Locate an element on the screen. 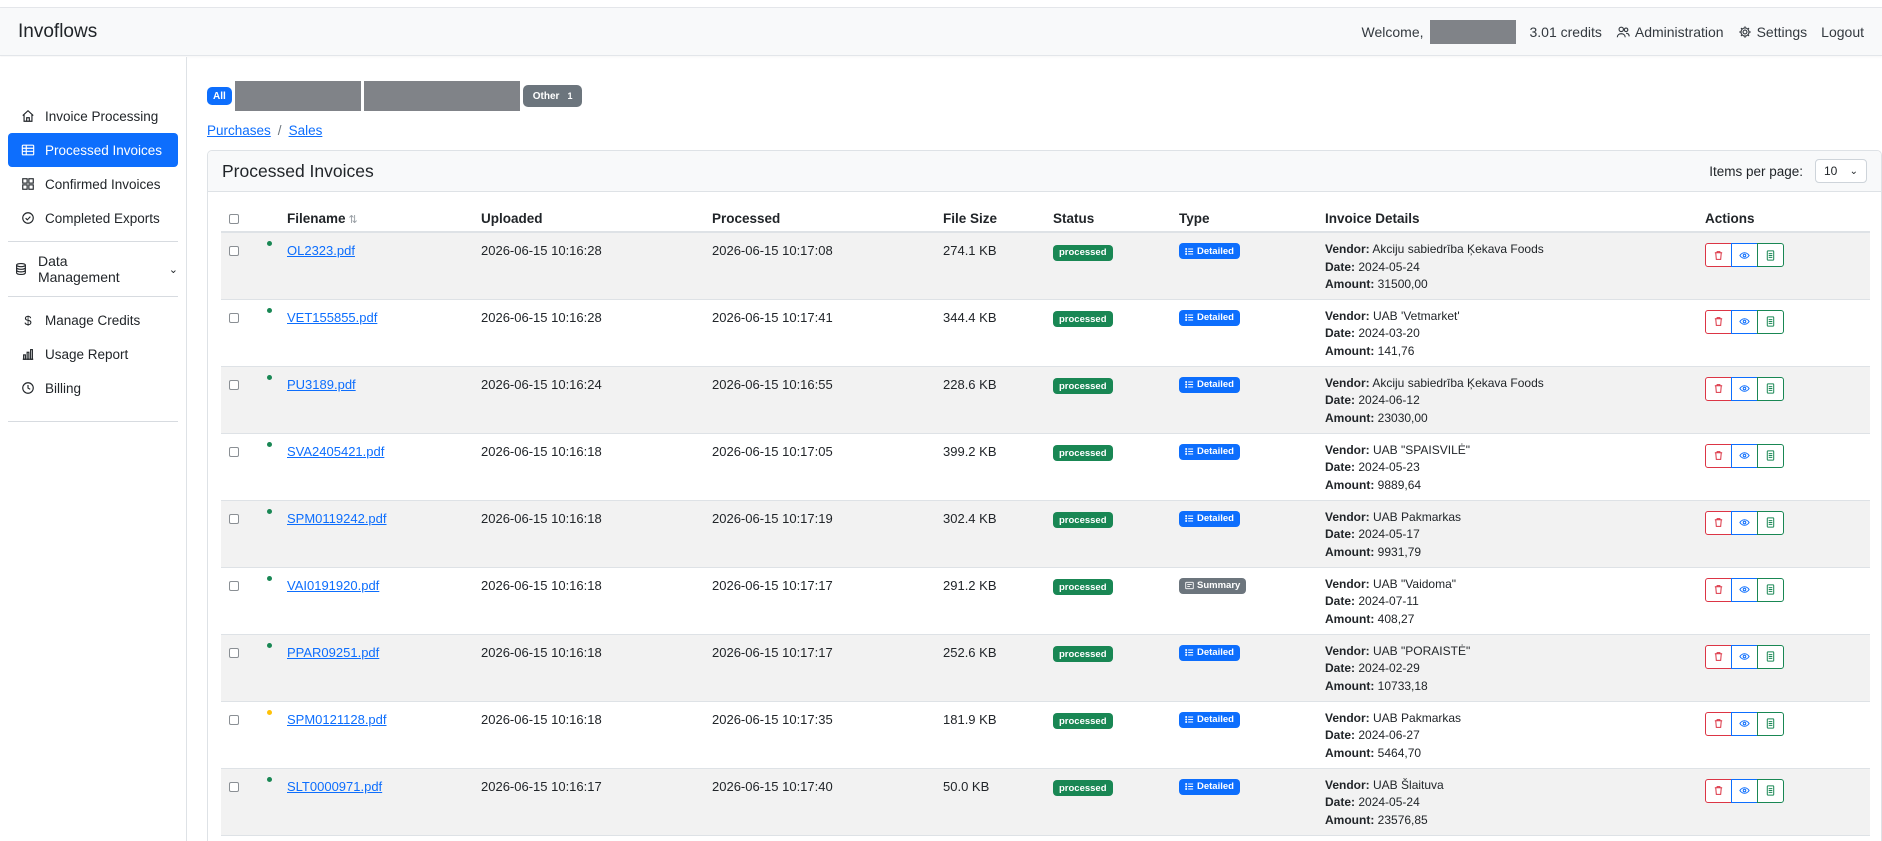 This screenshot has height=841, width=1882. filter-other-pill: Other 1 is located at coordinates (552, 96).